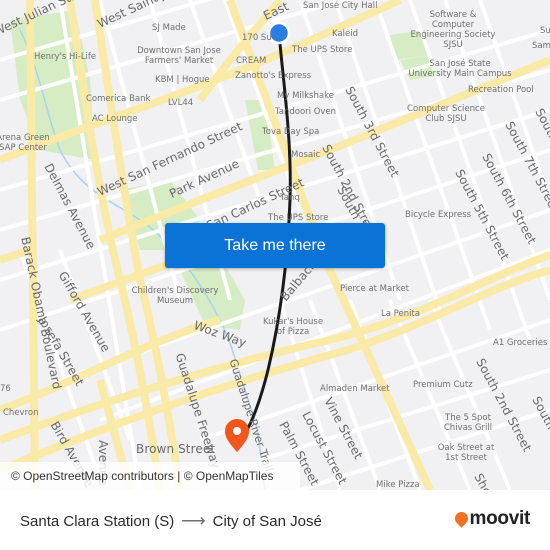  I want to click on poi-label: 170 Su, so click(257, 38).